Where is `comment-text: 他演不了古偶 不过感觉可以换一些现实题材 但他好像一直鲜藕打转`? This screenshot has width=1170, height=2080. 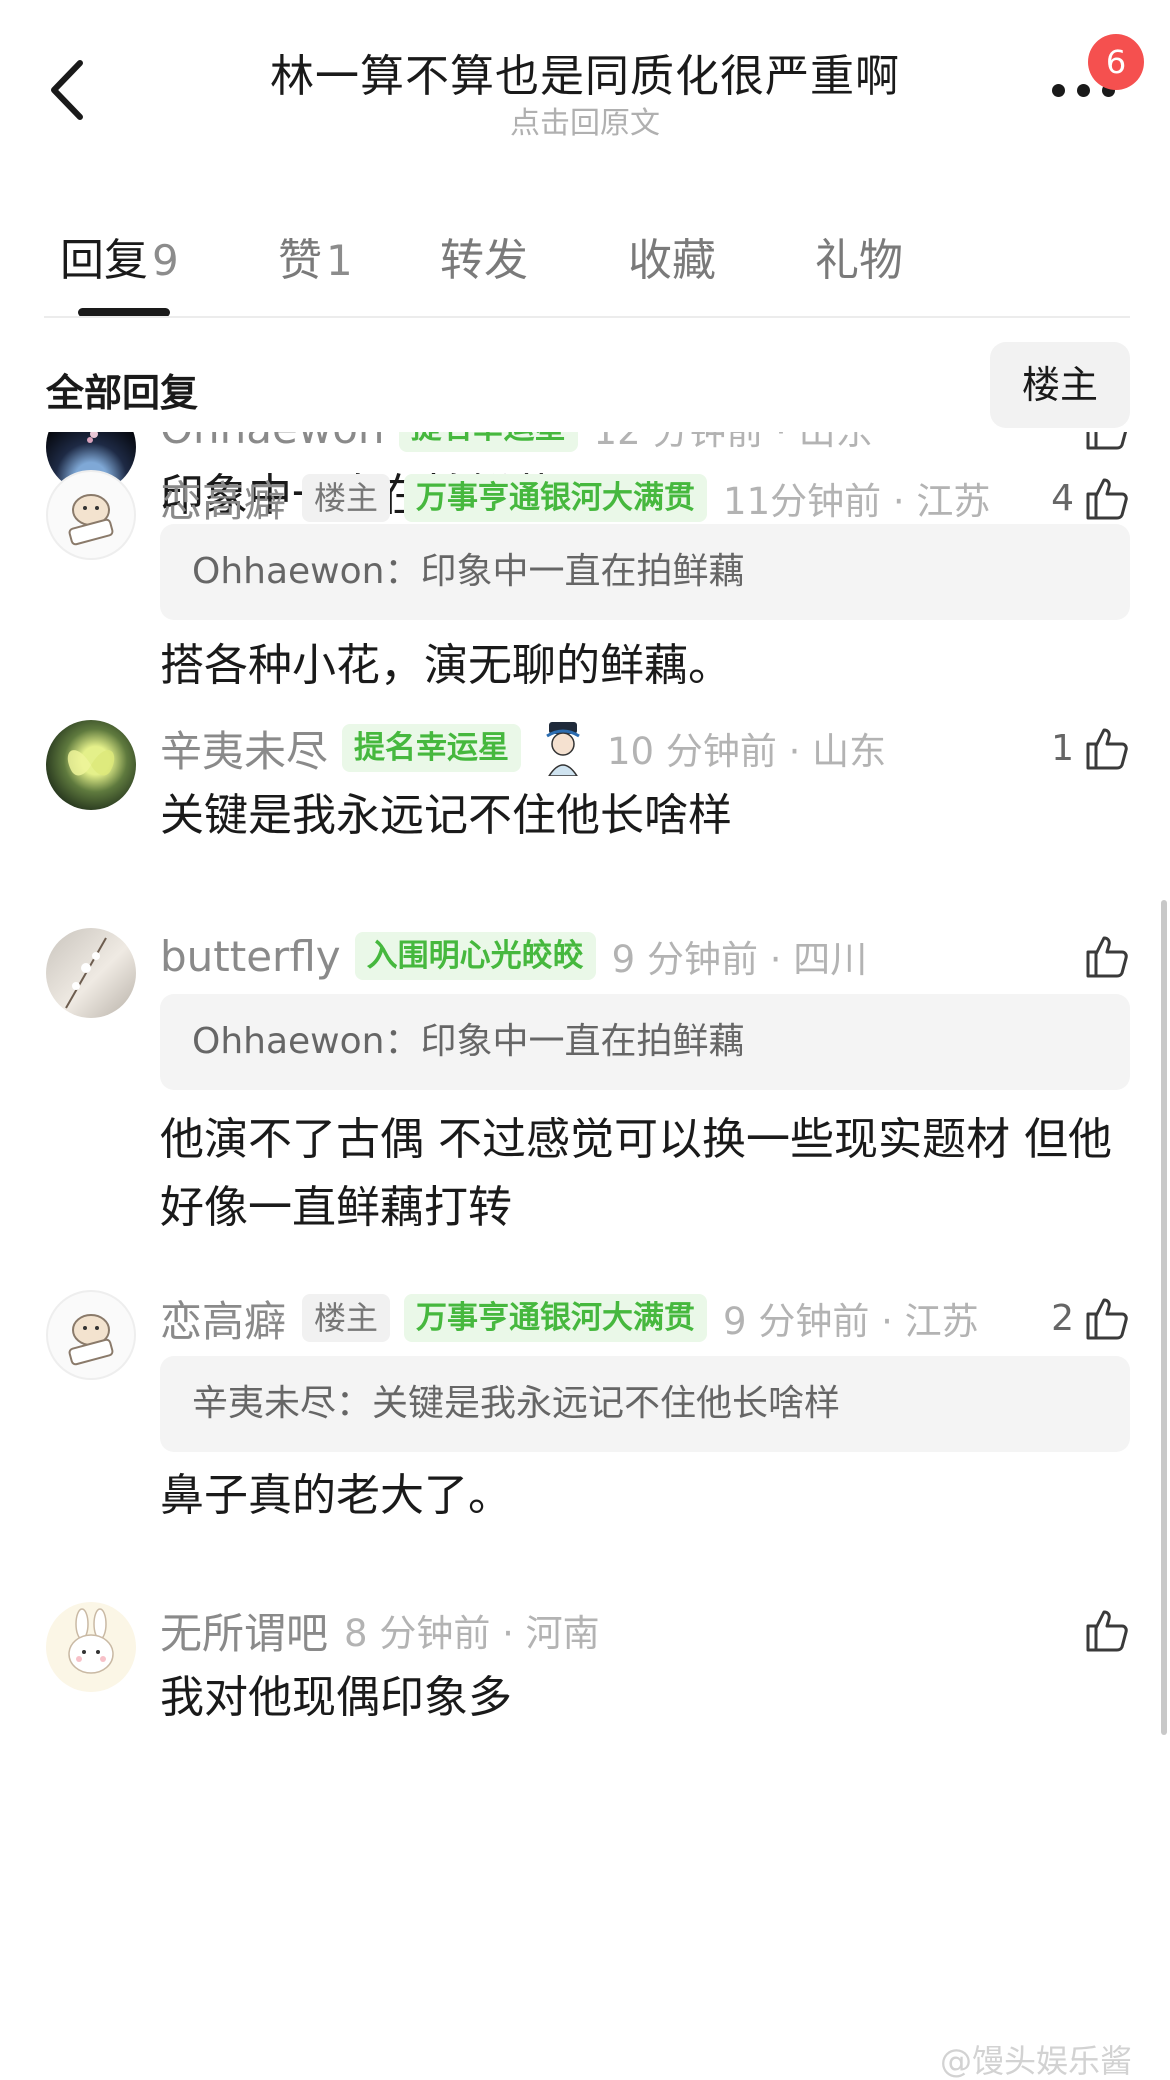 comment-text: 他演不了古偶 不过感觉可以换一些现实题材 但他好像一直鲜藕打转 is located at coordinates (636, 1173).